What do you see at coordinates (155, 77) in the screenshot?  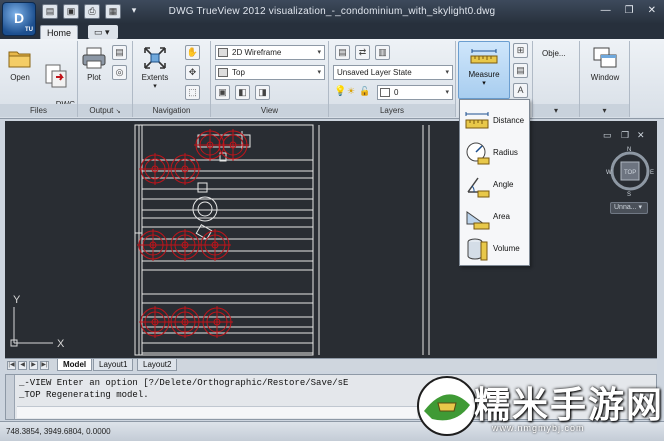 I see `extents-label: Extents` at bounding box center [155, 77].